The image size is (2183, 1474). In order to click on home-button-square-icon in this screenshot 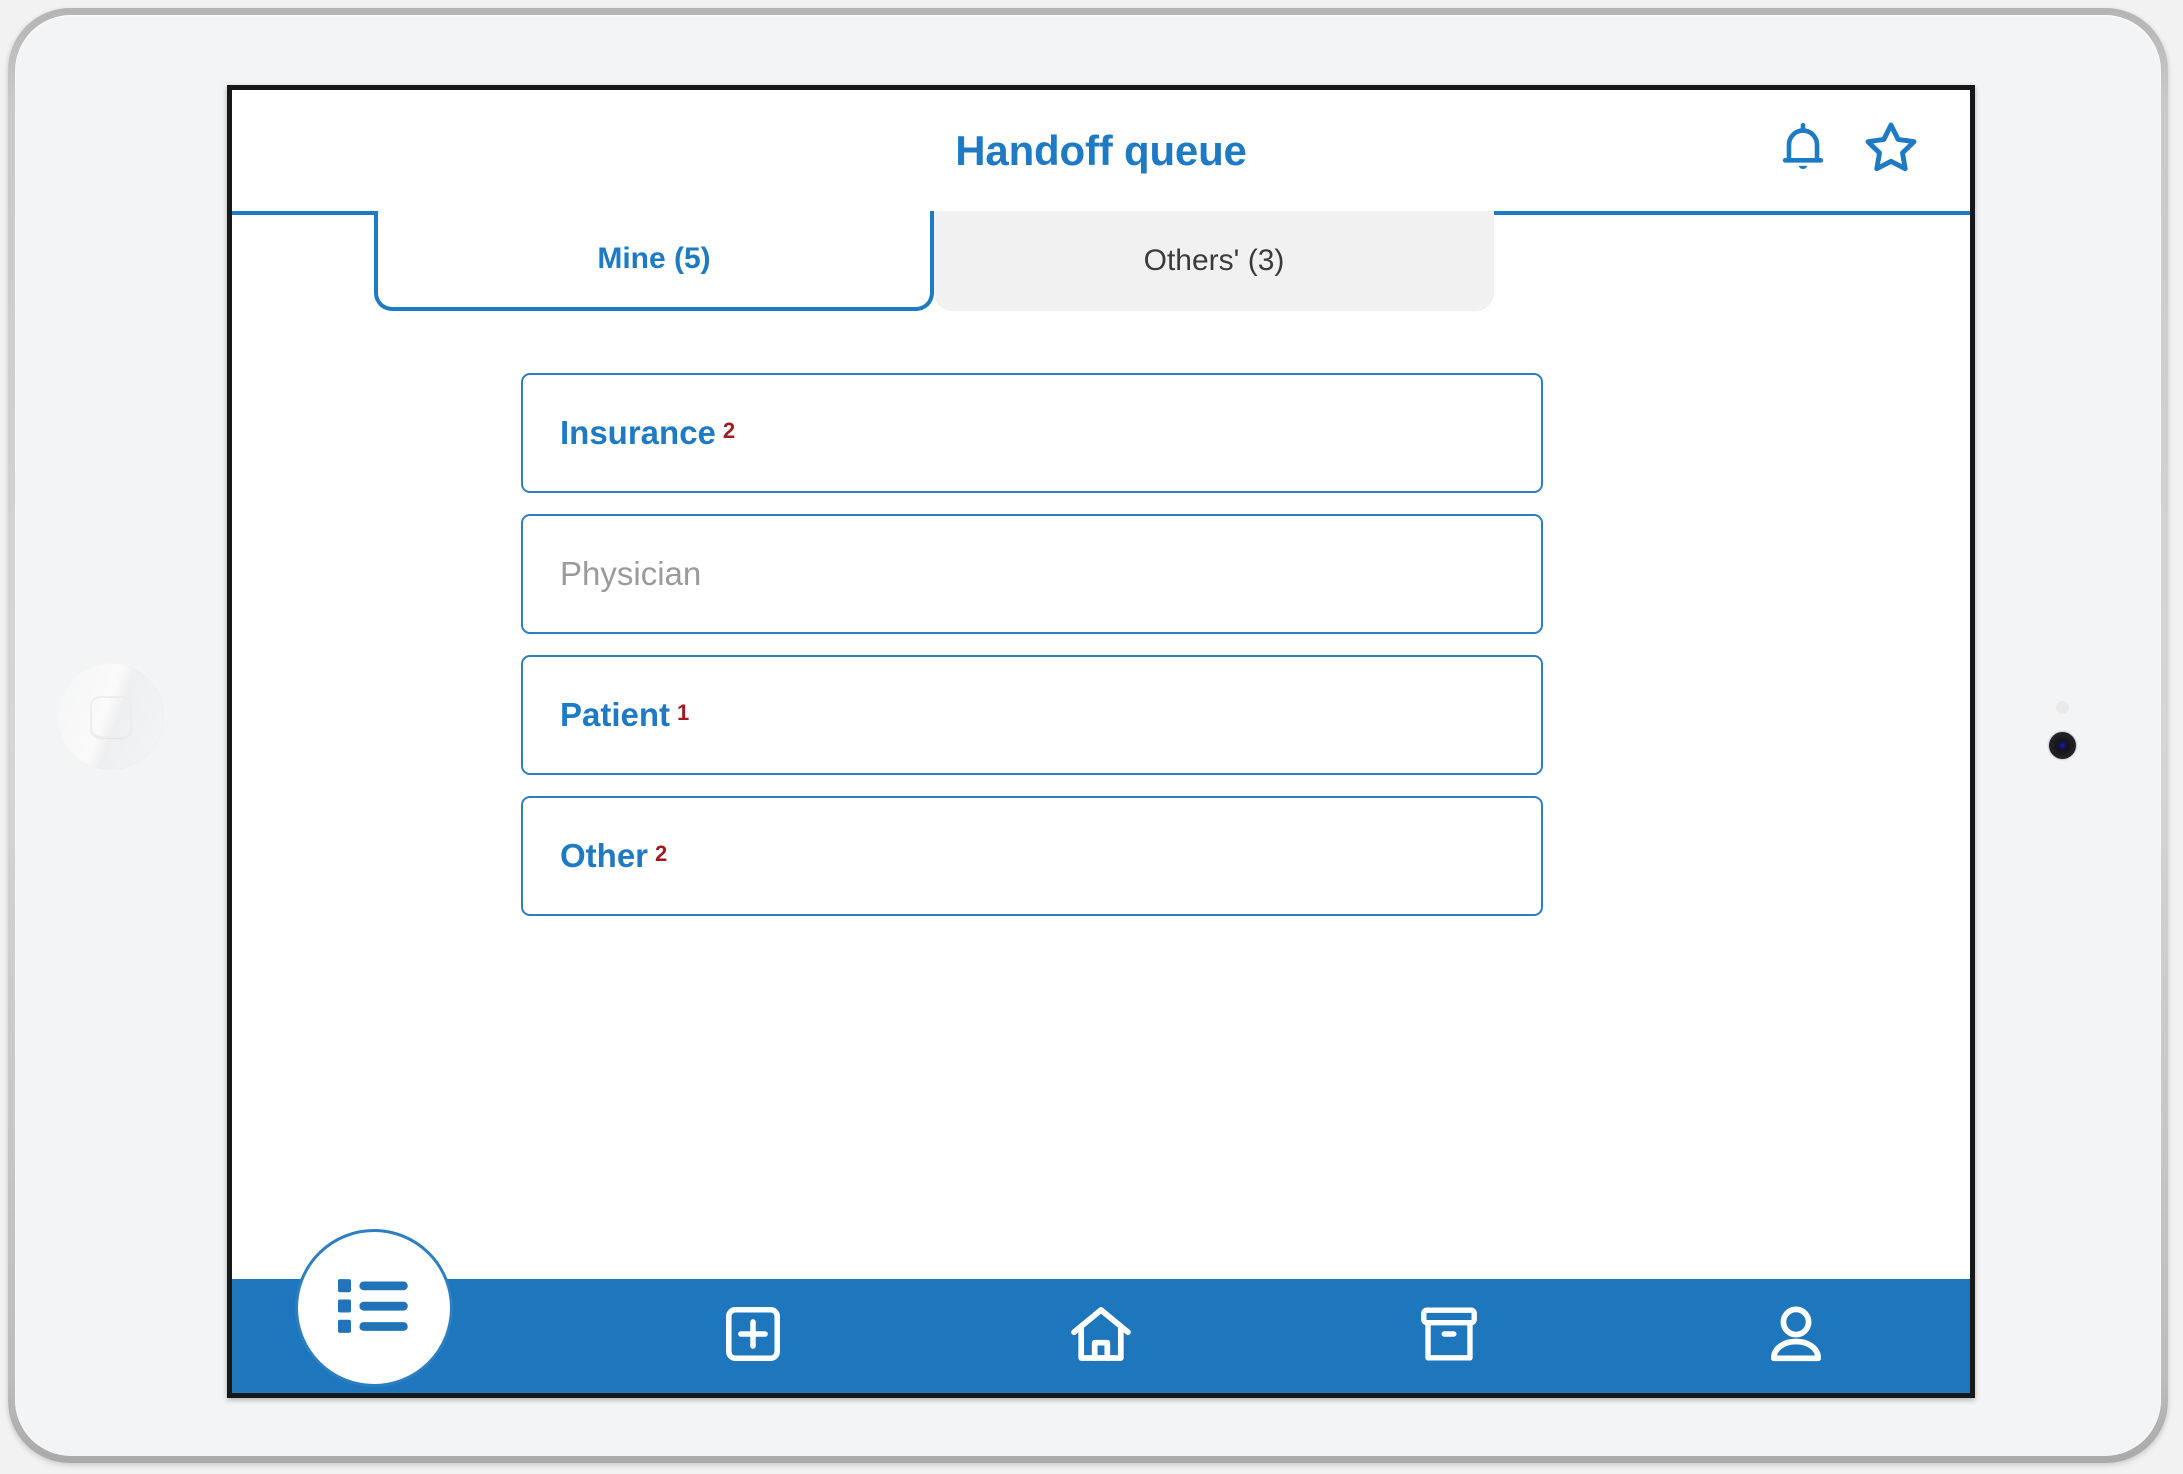, I will do `click(110, 716)`.